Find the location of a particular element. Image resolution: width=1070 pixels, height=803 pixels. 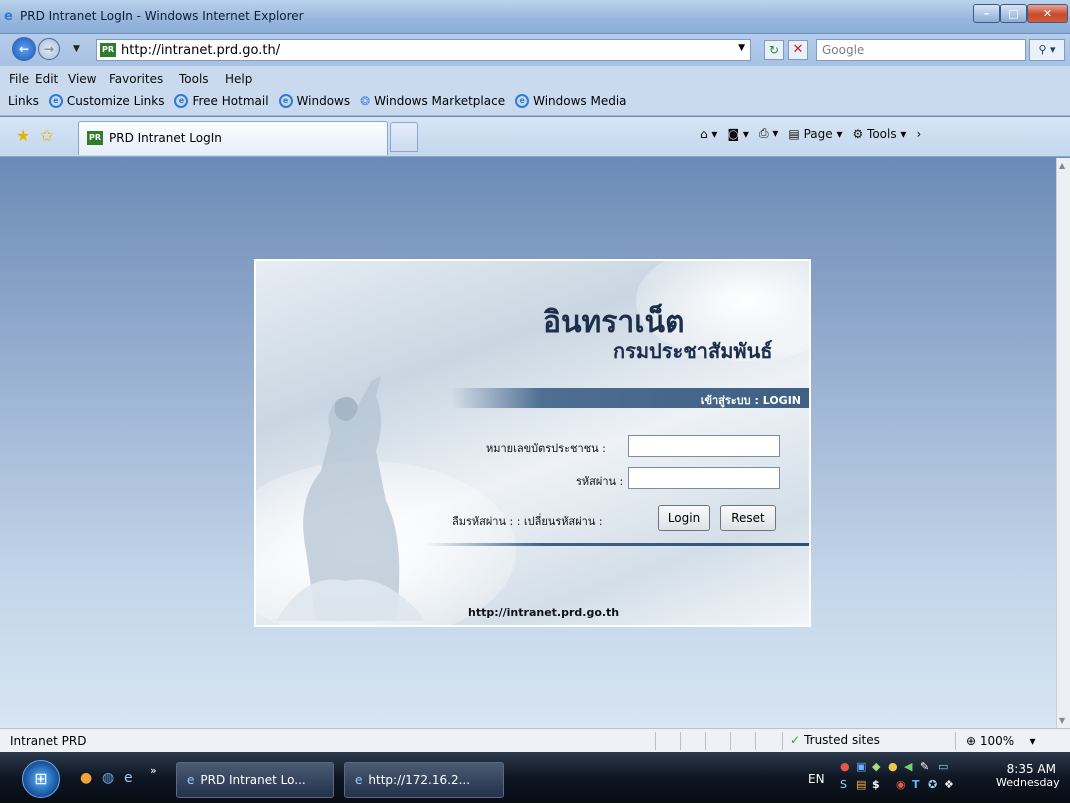

menu-favorites: Favorites is located at coordinates (136, 79).